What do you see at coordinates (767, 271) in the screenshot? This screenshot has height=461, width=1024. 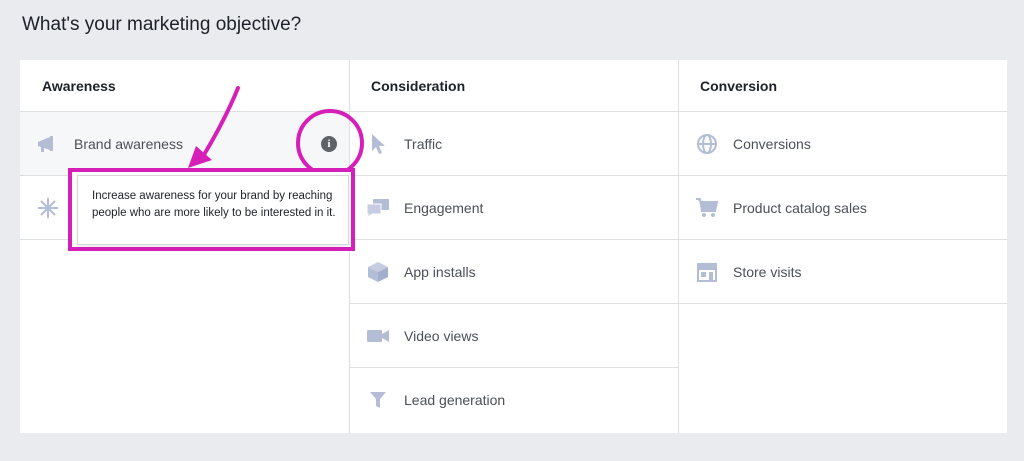 I see `objective-label: Store visits` at bounding box center [767, 271].